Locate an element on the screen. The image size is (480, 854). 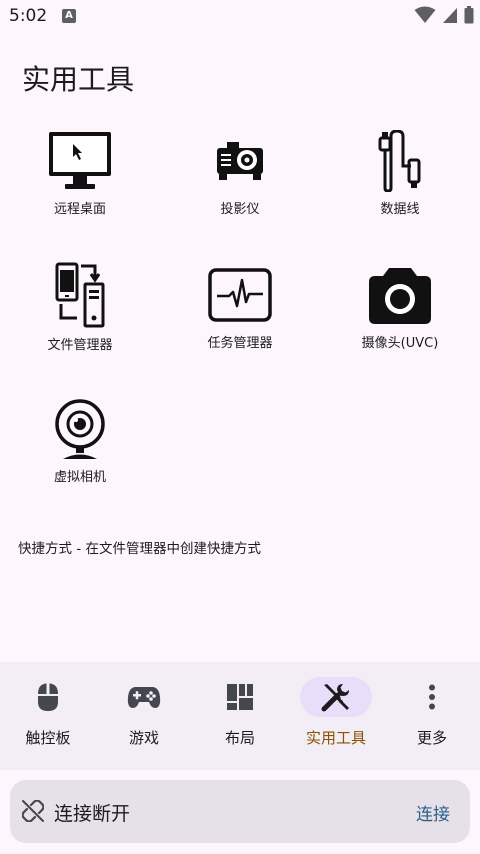
camera-icon is located at coordinates (400, 296).